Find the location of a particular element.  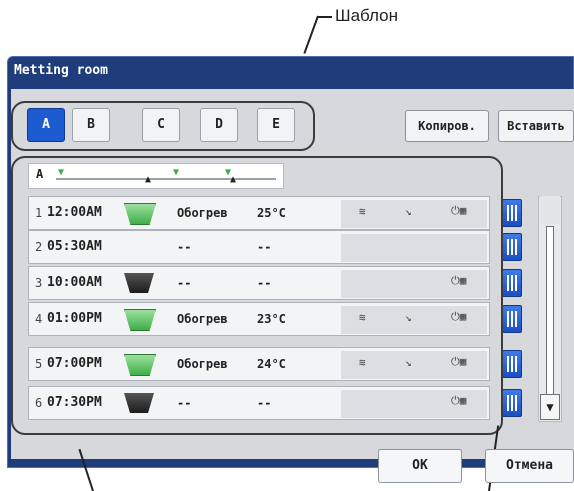

template-selector-outline is located at coordinates (163, 126).